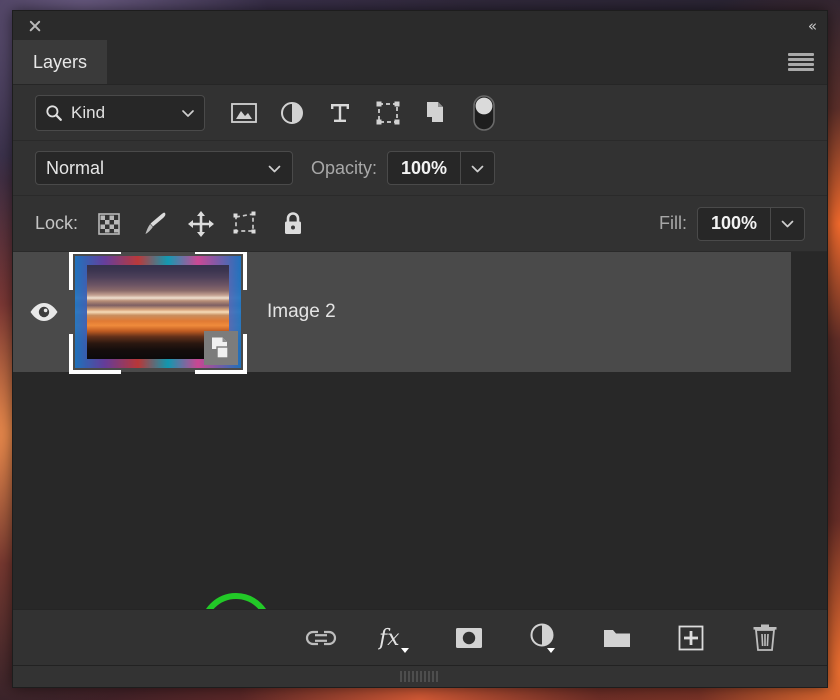 This screenshot has width=840, height=700. What do you see at coordinates (301, 312) in the screenshot?
I see `layer-name-label: Image 2` at bounding box center [301, 312].